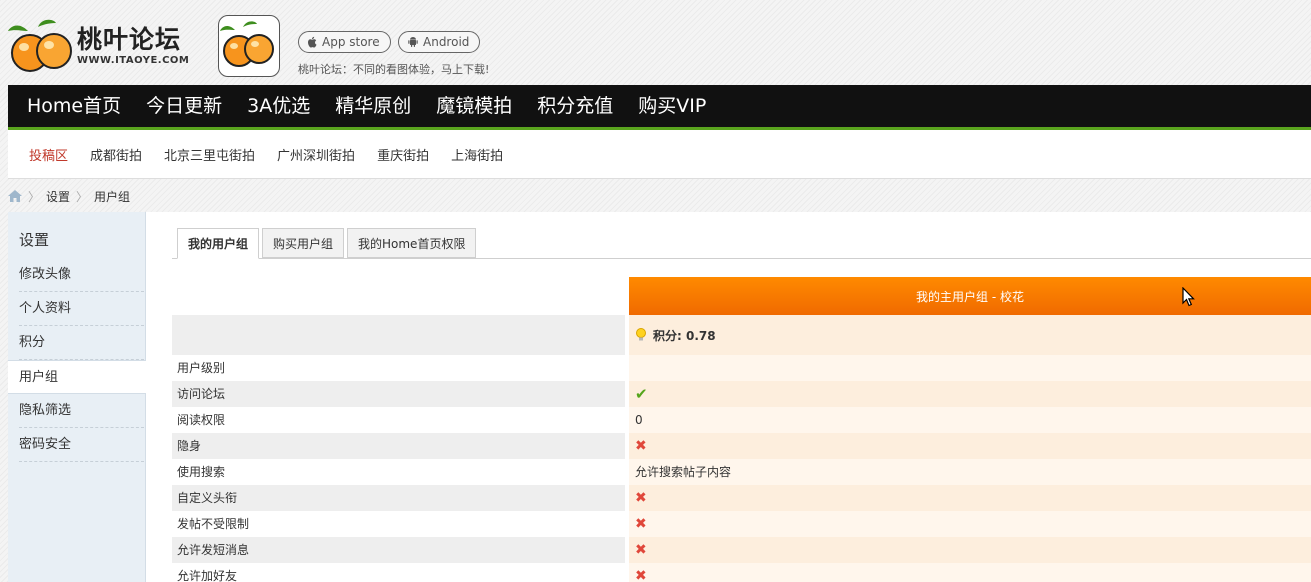  I want to click on points-value: 积分: 0.78, so click(684, 335).